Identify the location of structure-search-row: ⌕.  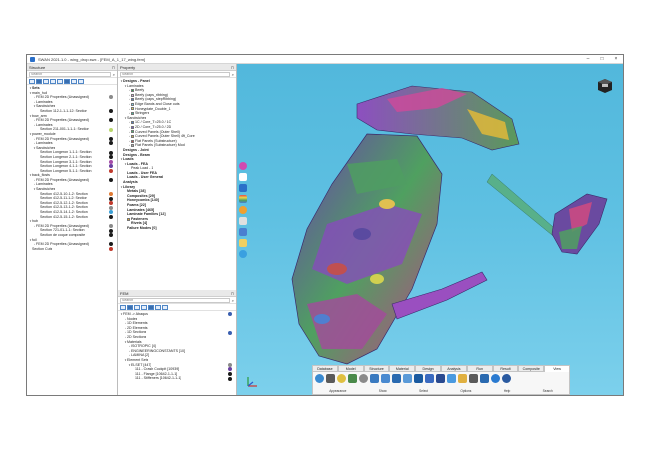
(72, 74).